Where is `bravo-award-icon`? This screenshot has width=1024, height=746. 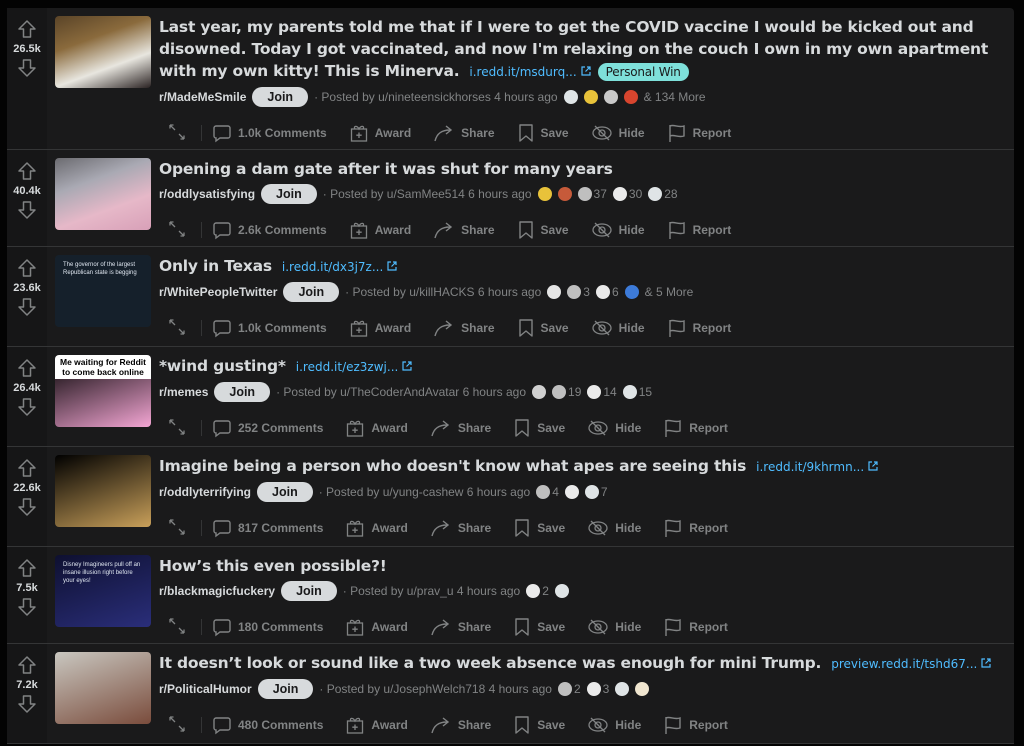 bravo-award-icon is located at coordinates (554, 292).